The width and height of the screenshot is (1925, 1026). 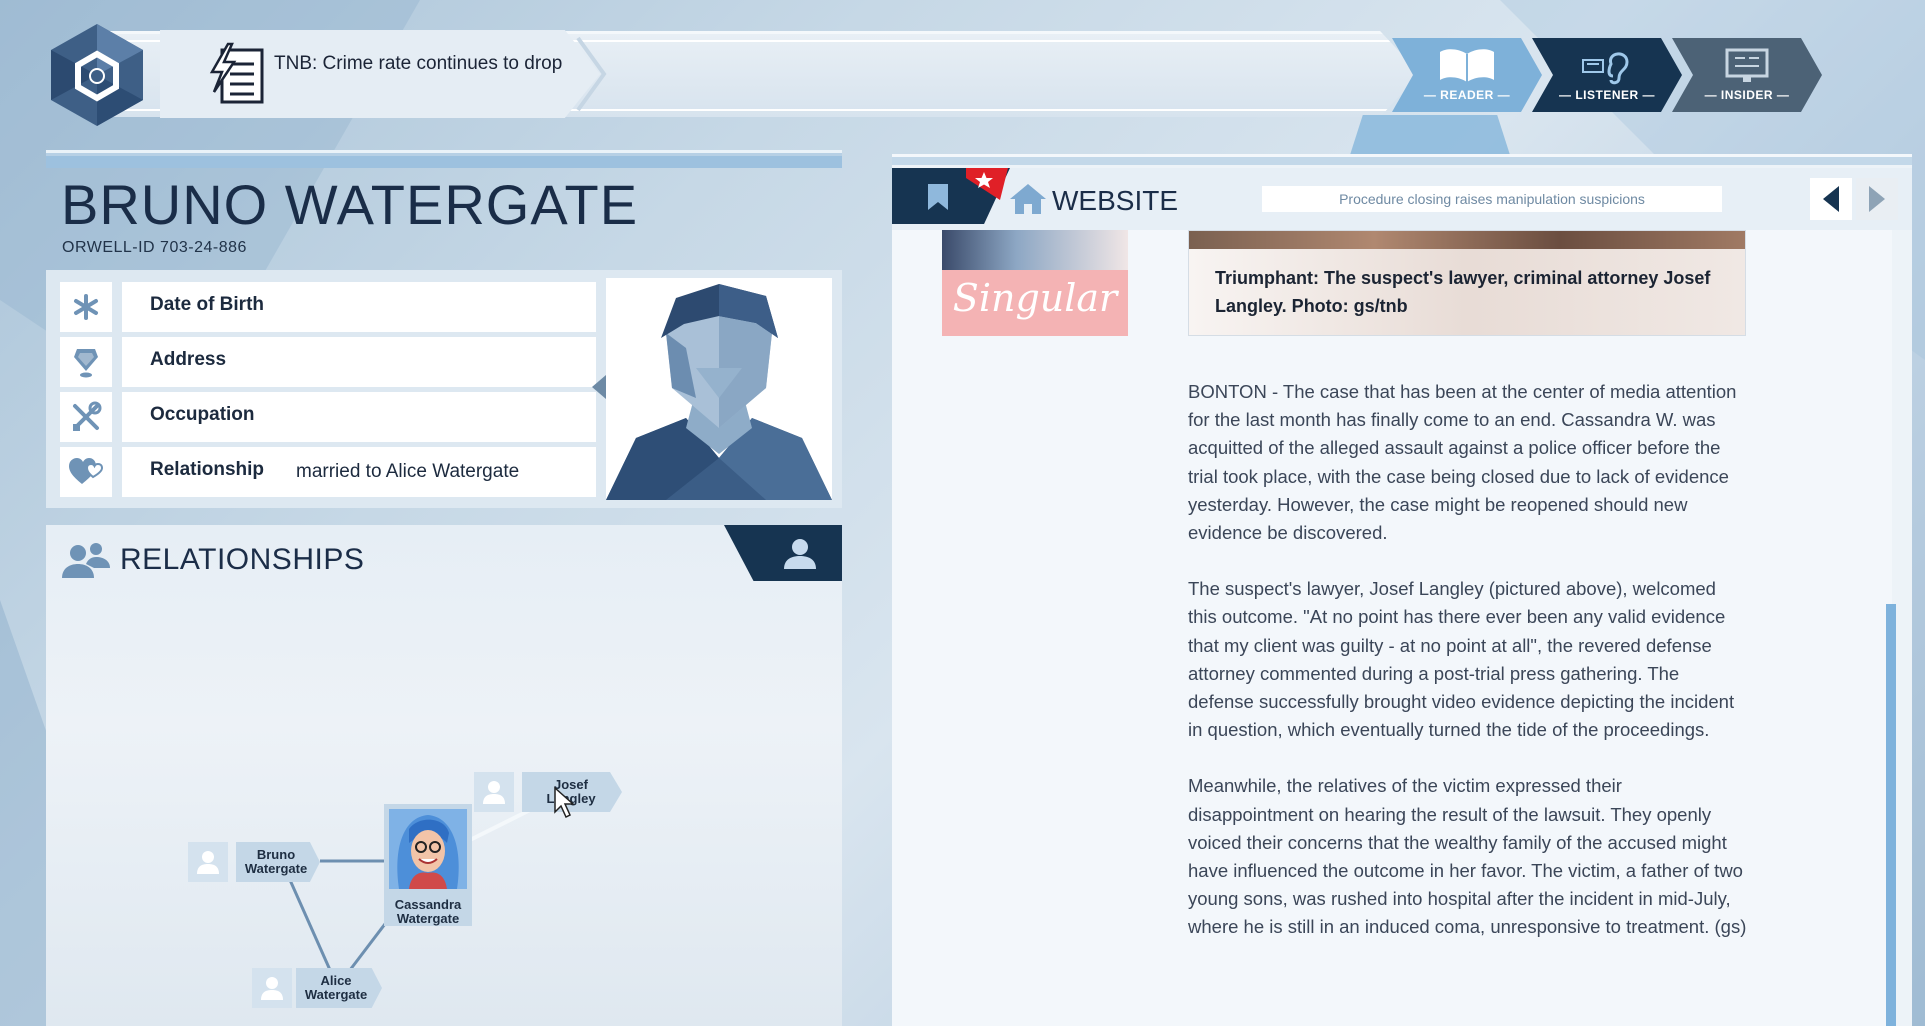 What do you see at coordinates (564, 802) in the screenshot?
I see `mouse-cursor-icon` at bounding box center [564, 802].